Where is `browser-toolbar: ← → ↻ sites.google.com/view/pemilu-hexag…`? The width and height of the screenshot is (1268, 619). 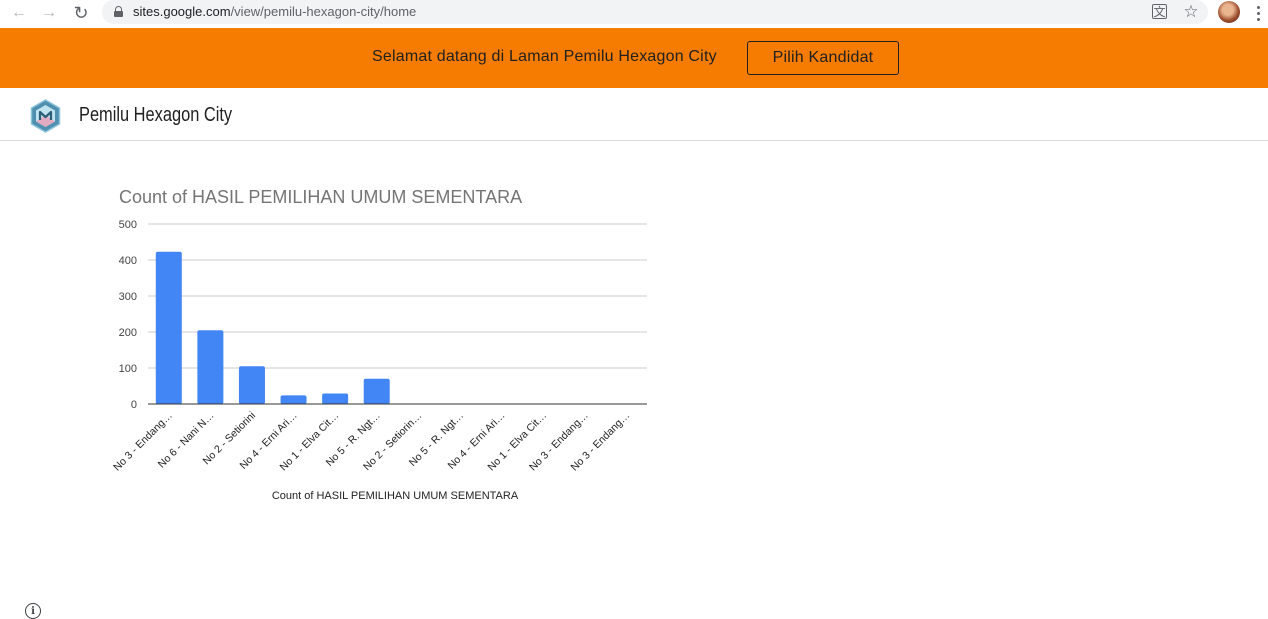 browser-toolbar: ← → ↻ sites.google.com/view/pemilu-hexag… is located at coordinates (634, 13).